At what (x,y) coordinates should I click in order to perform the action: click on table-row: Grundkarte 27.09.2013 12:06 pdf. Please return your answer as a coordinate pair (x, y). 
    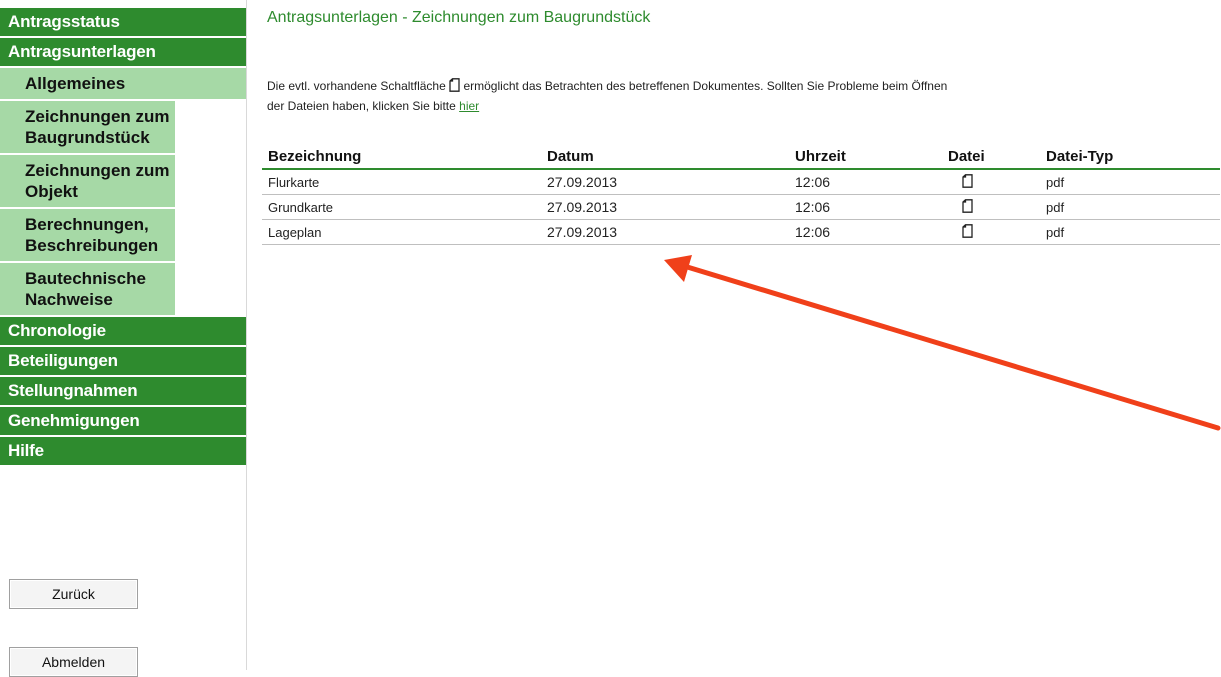
    Looking at the image, I should click on (741, 207).